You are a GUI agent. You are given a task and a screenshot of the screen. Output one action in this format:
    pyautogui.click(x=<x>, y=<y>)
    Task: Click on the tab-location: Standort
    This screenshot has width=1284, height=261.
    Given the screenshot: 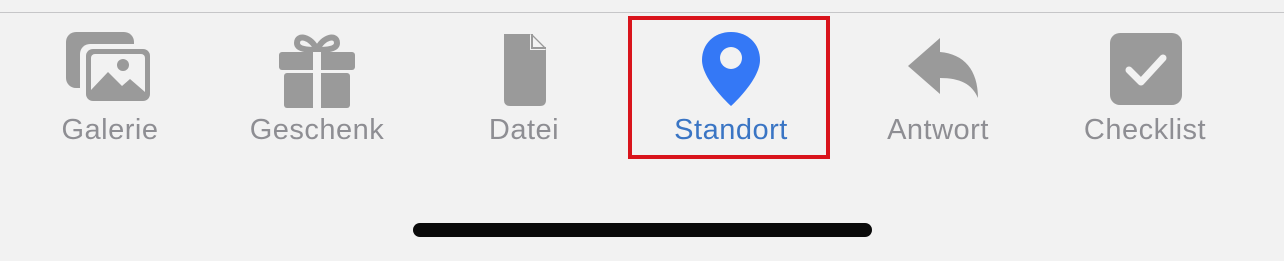 What is the action you would take?
    pyautogui.click(x=731, y=88)
    